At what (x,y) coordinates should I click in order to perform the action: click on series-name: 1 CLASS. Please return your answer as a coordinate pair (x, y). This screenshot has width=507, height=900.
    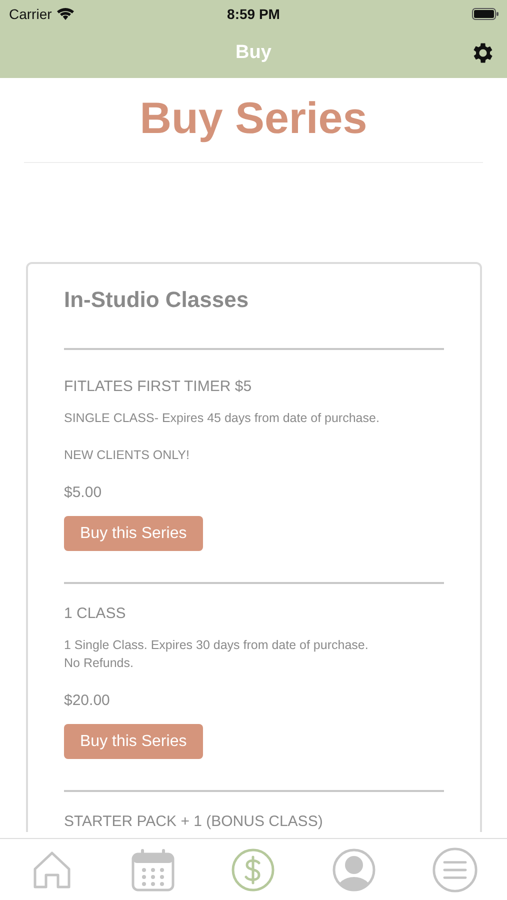
    Looking at the image, I should click on (95, 614).